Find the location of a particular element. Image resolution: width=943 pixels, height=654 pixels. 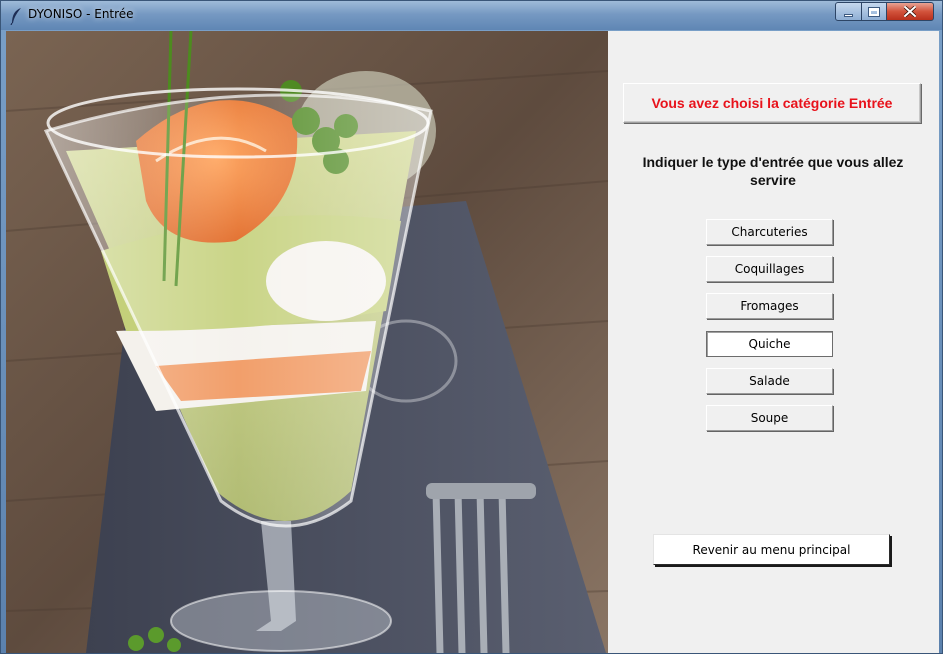

window-title: DYONISO - Entrée is located at coordinates (81, 14).